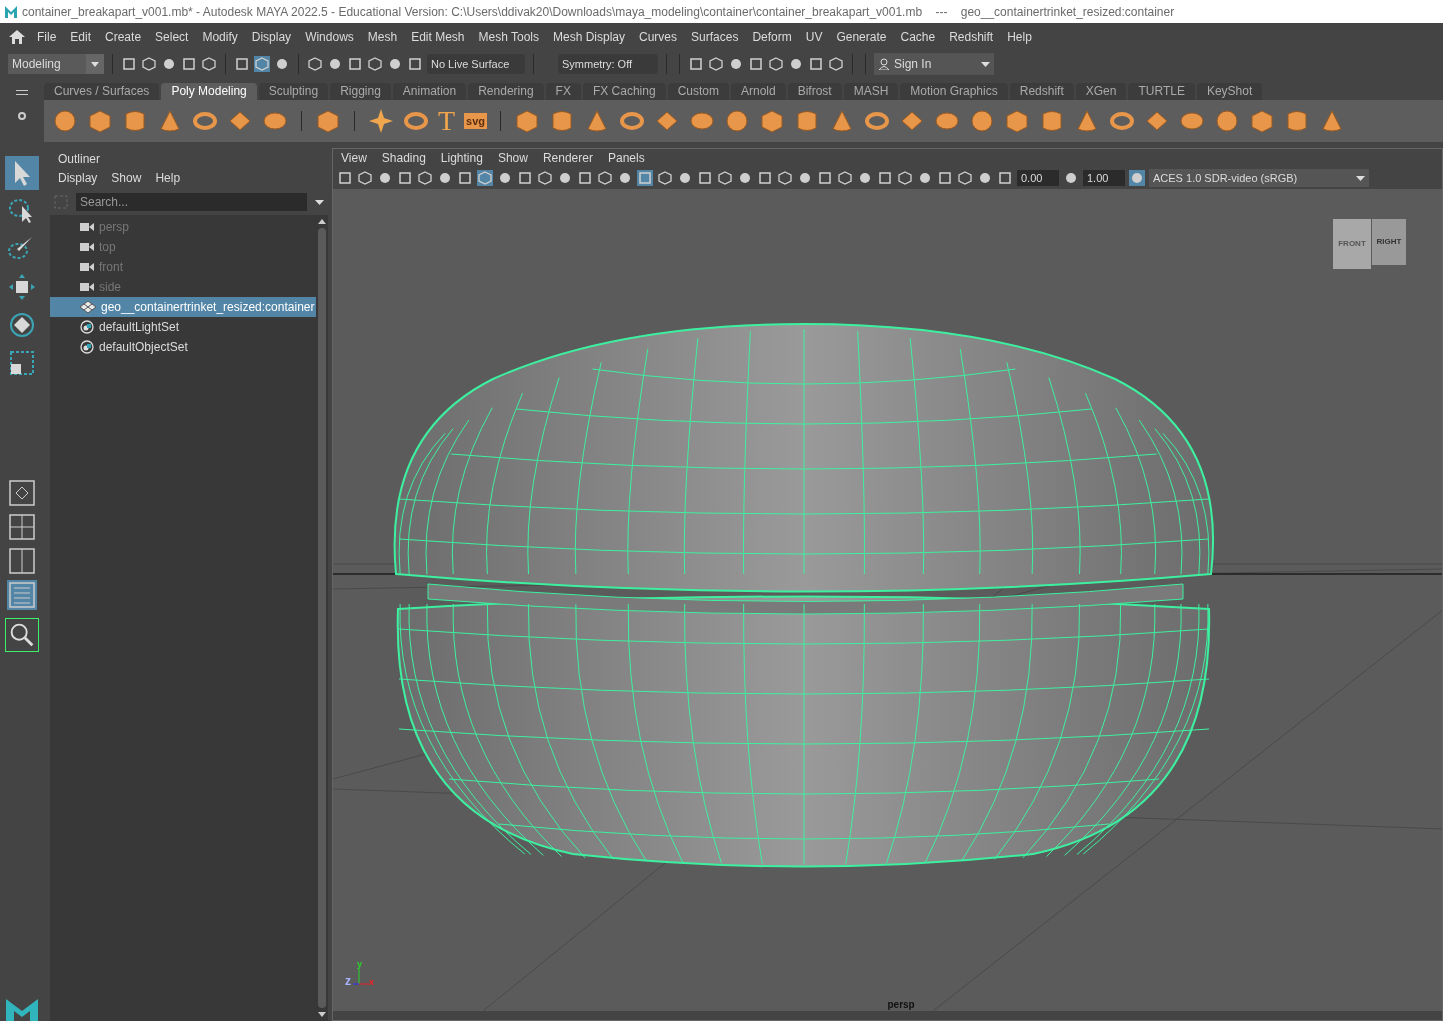  I want to click on menu-item: Edit Mesh, so click(438, 36).